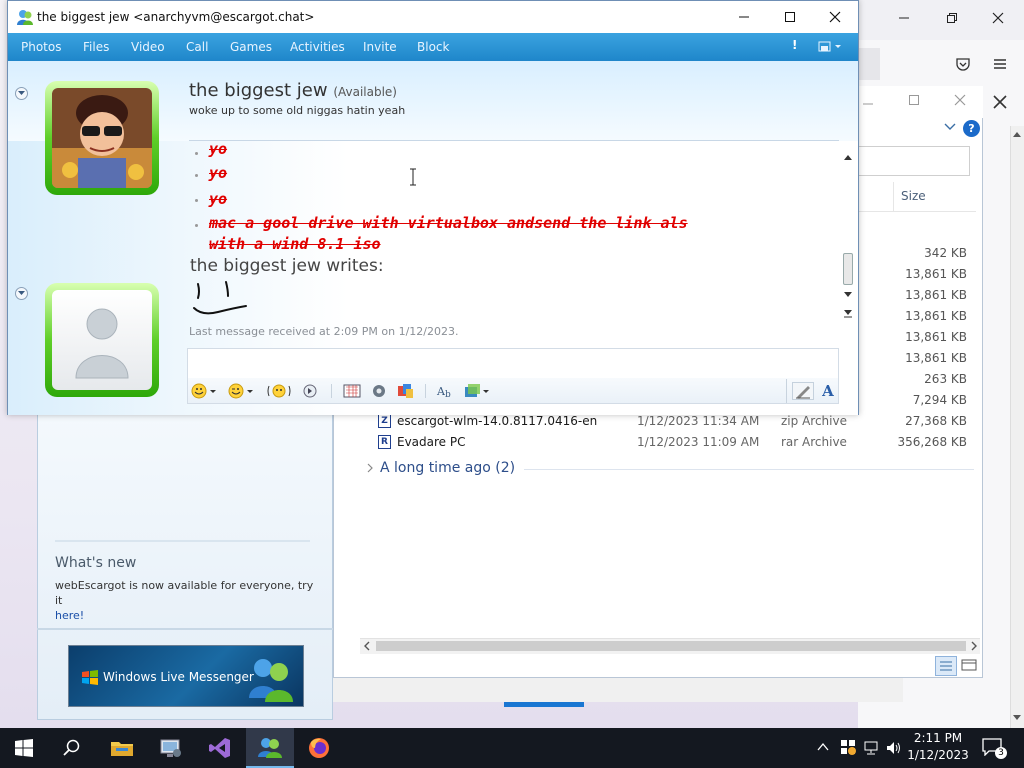  What do you see at coordinates (279, 391) in the screenshot?
I see `nudge-icon` at bounding box center [279, 391].